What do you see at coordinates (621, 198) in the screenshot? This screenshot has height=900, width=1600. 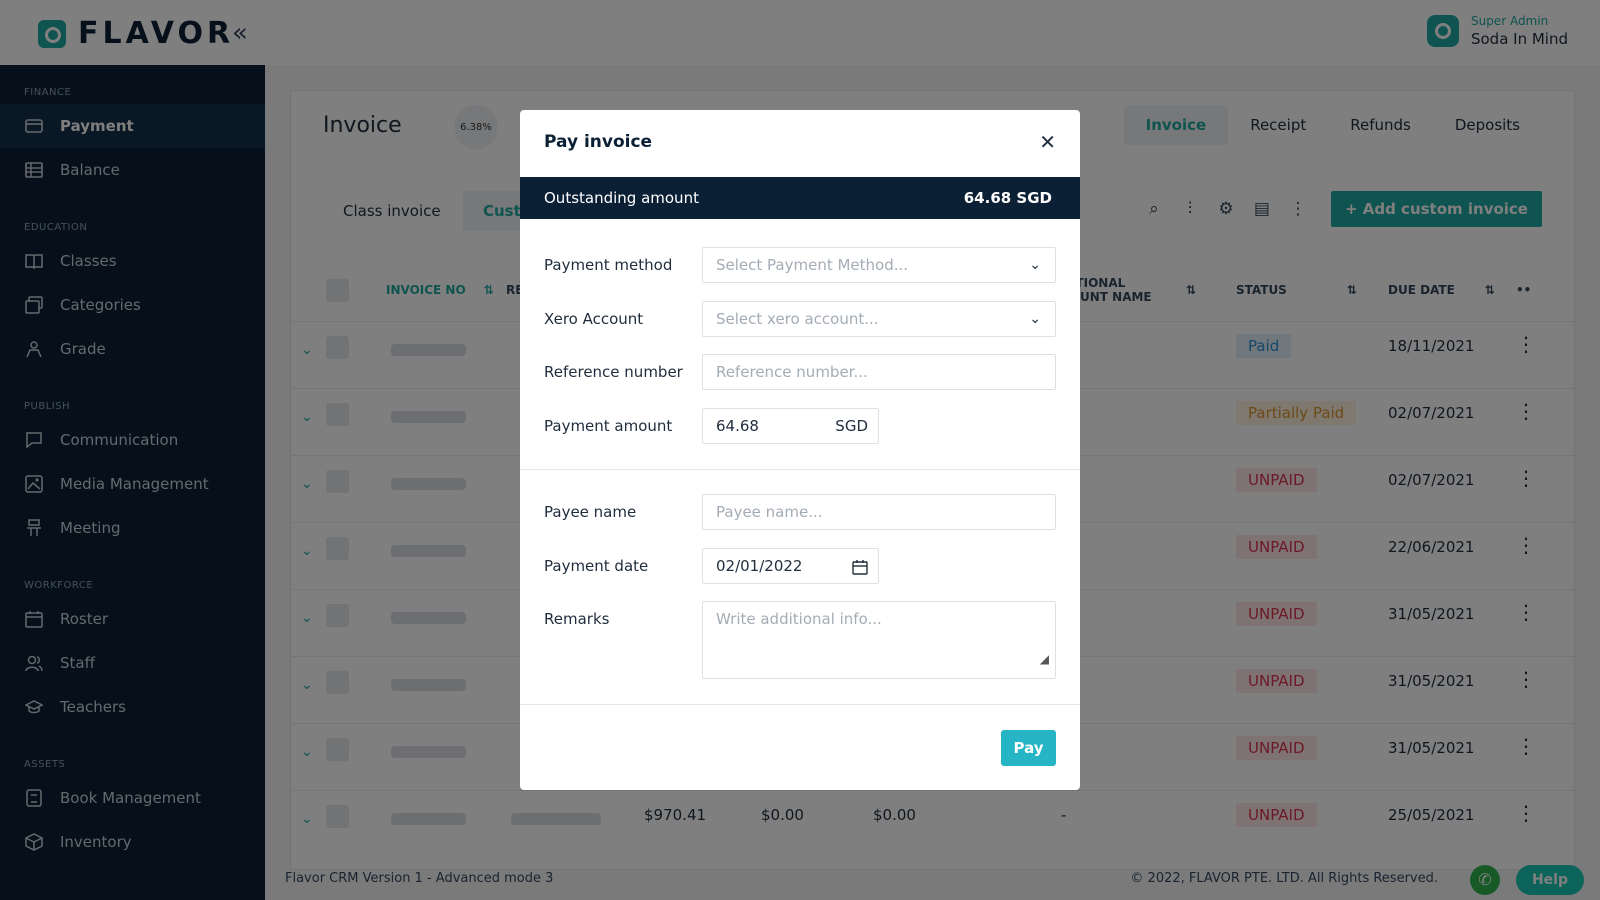 I see `outstanding-label: Outstanding amount` at bounding box center [621, 198].